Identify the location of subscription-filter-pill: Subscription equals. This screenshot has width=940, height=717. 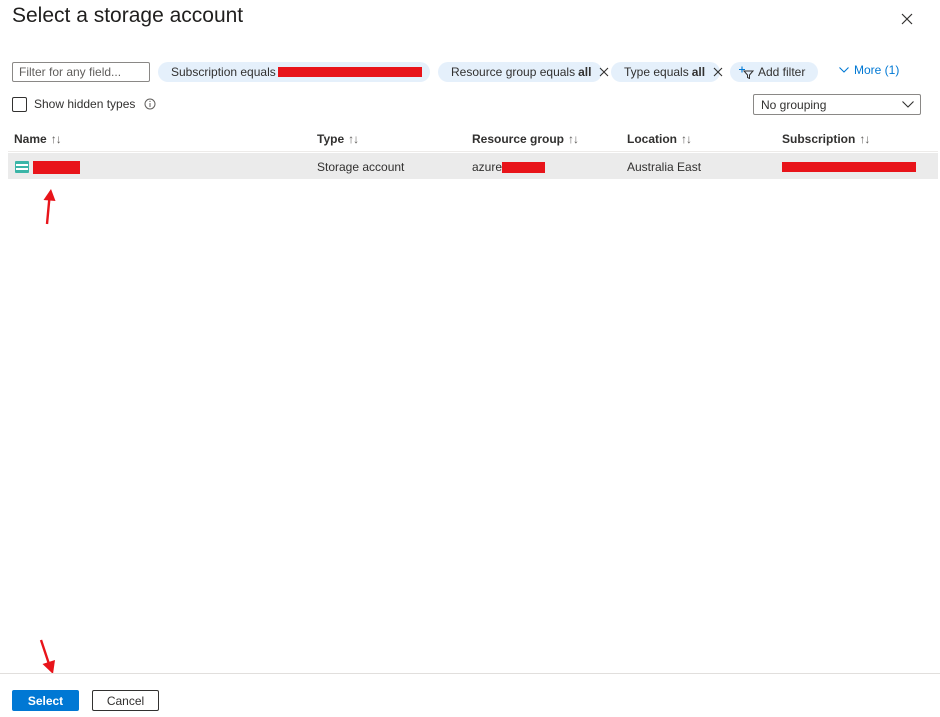
(294, 72).